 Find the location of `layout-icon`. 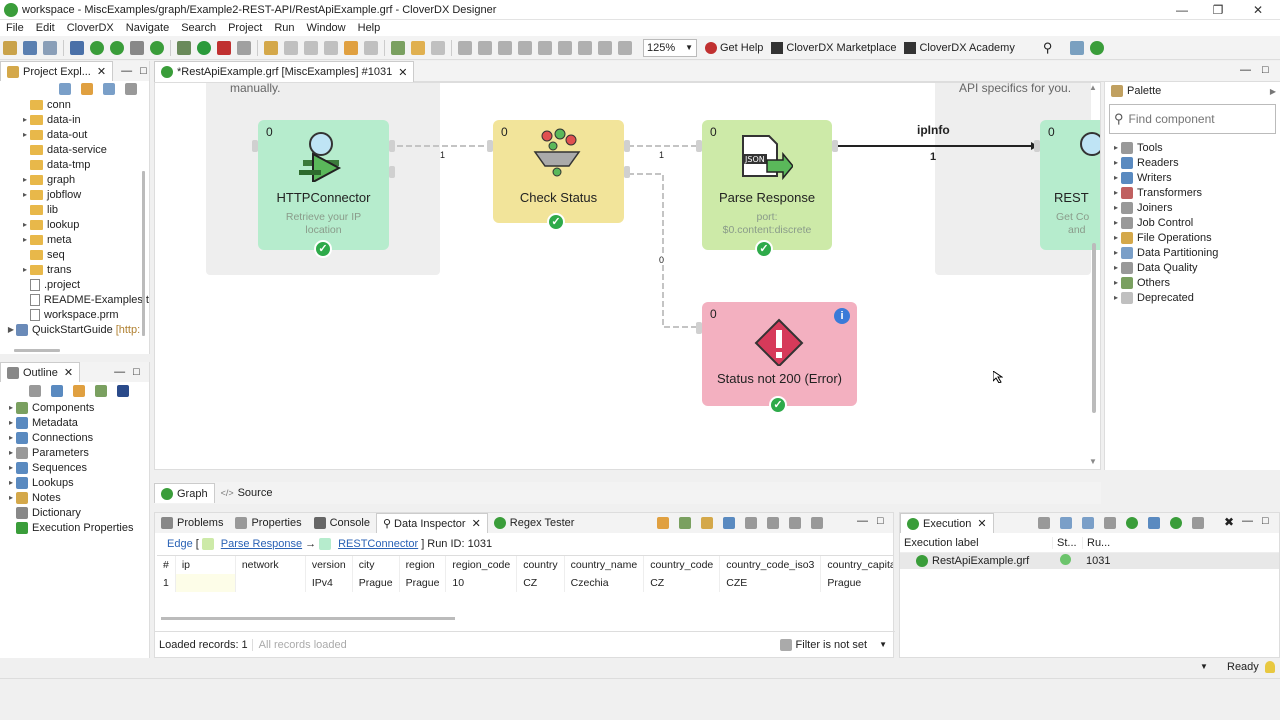

layout-icon is located at coordinates (525, 47).